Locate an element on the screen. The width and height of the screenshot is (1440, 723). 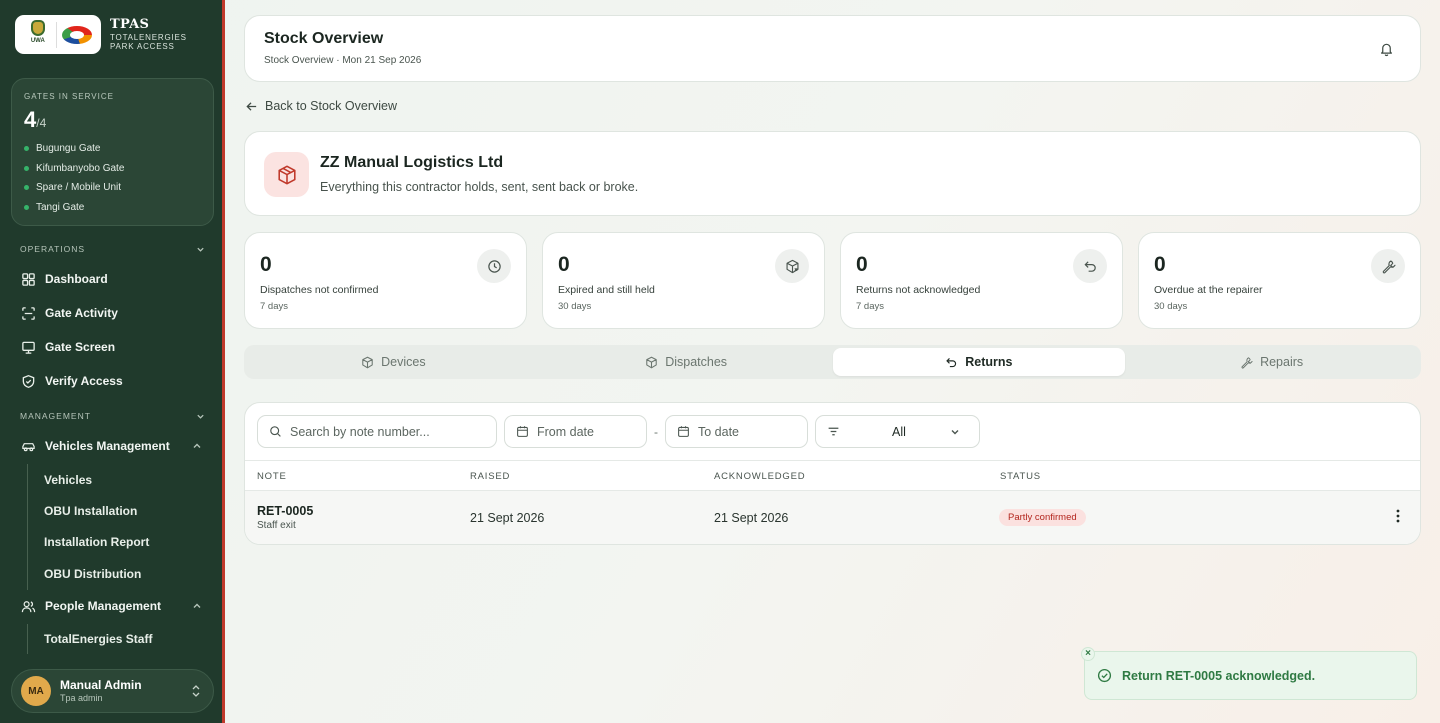
row-actions-button is located at coordinates (1398, 518).